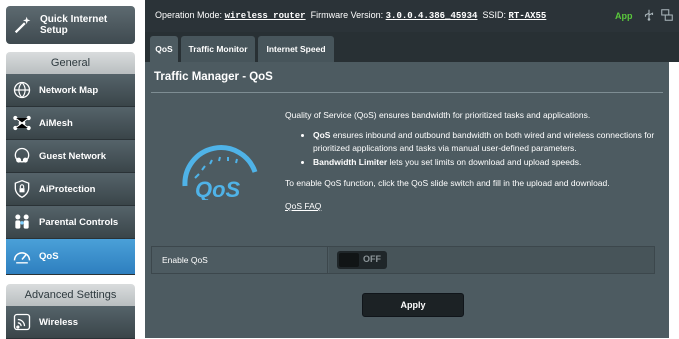  Describe the element at coordinates (362, 260) in the screenshot. I see `enable-qos-toggle: OFF` at that location.